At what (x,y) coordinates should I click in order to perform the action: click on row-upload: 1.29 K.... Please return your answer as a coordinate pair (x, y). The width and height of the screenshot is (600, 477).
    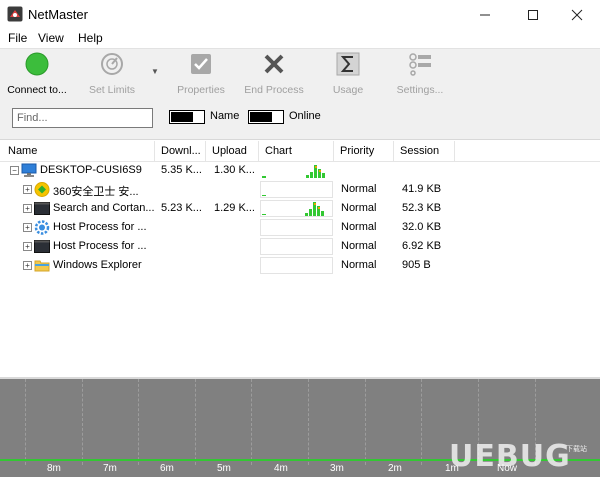
    Looking at the image, I should click on (234, 208).